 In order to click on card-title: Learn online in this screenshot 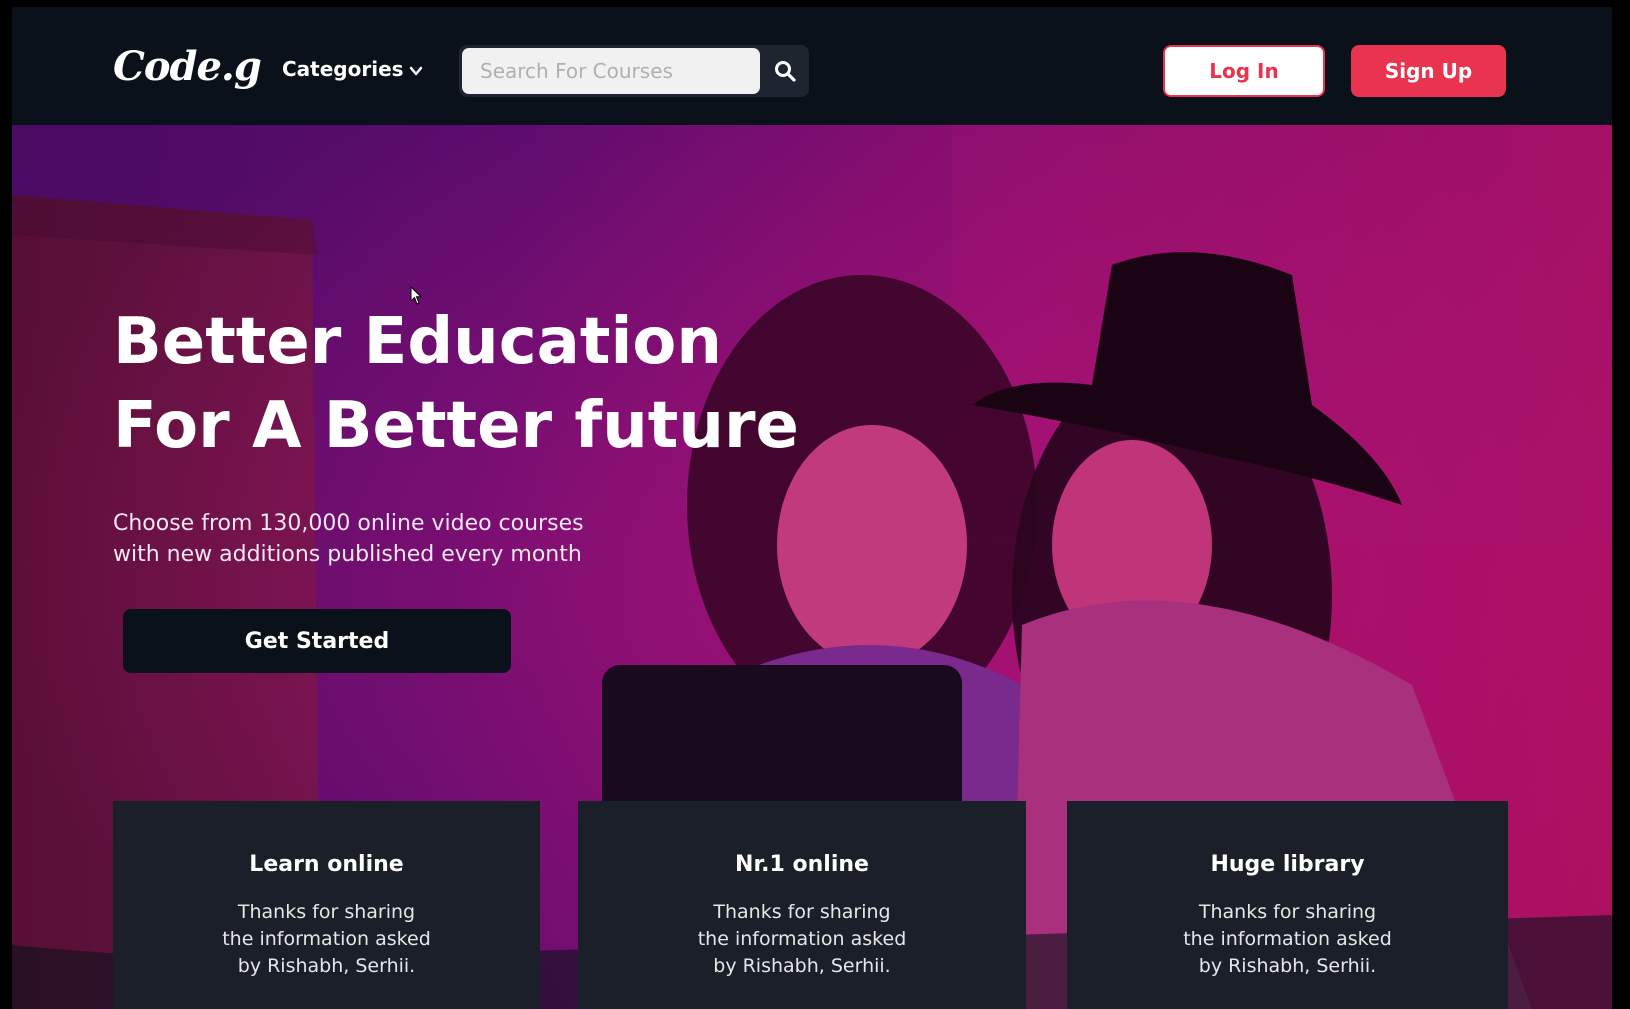, I will do `click(326, 864)`.